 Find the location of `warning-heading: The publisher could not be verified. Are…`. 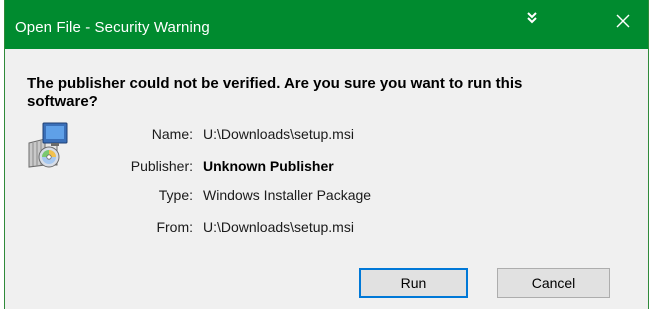

warning-heading: The publisher could not be verified. Are… is located at coordinates (275, 92).